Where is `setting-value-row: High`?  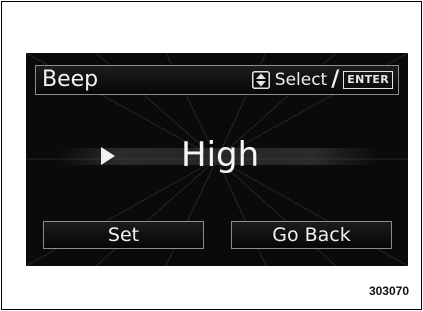
setting-value-row: High is located at coordinates (217, 156).